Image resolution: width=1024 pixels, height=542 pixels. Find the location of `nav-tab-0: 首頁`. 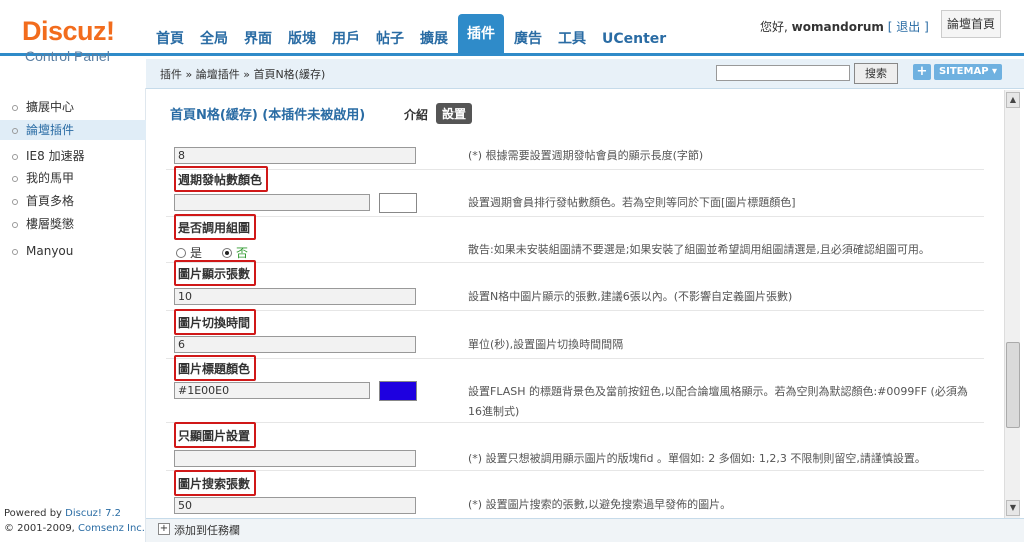

nav-tab-0: 首頁 is located at coordinates (170, 39).